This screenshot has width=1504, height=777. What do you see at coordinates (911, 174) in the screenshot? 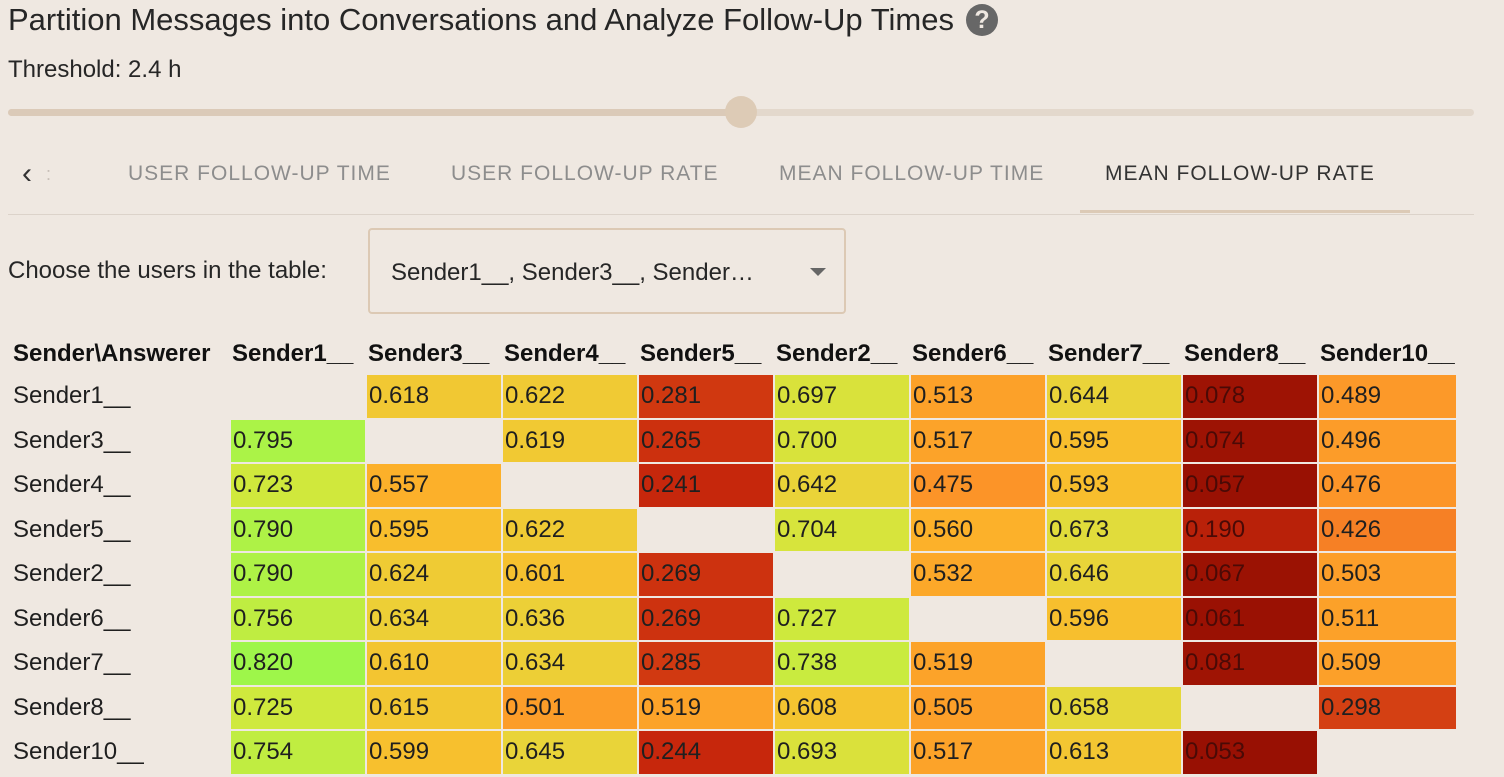
I see `tab-mean-follow-up-time: MEAN FOLLOW-UP TIME` at bounding box center [911, 174].